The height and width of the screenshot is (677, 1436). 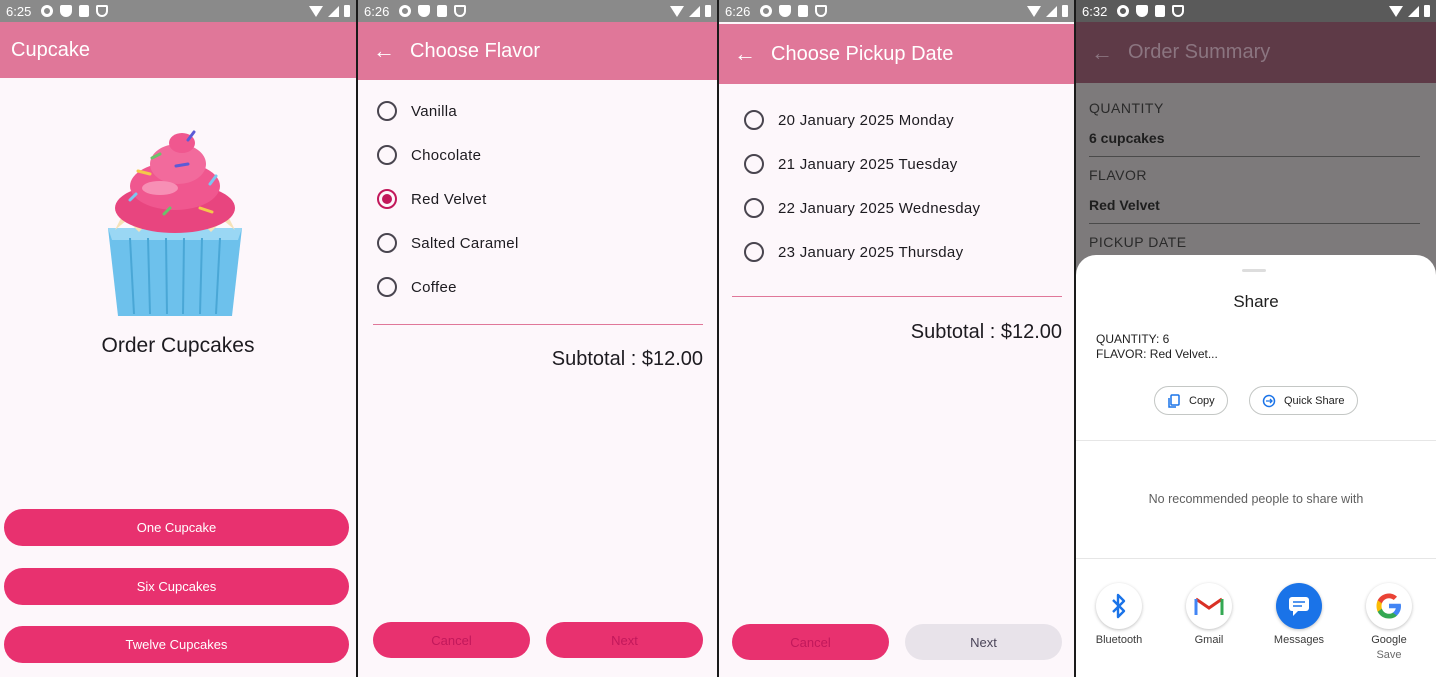 What do you see at coordinates (446, 155) in the screenshot?
I see `option-label: Chocolate` at bounding box center [446, 155].